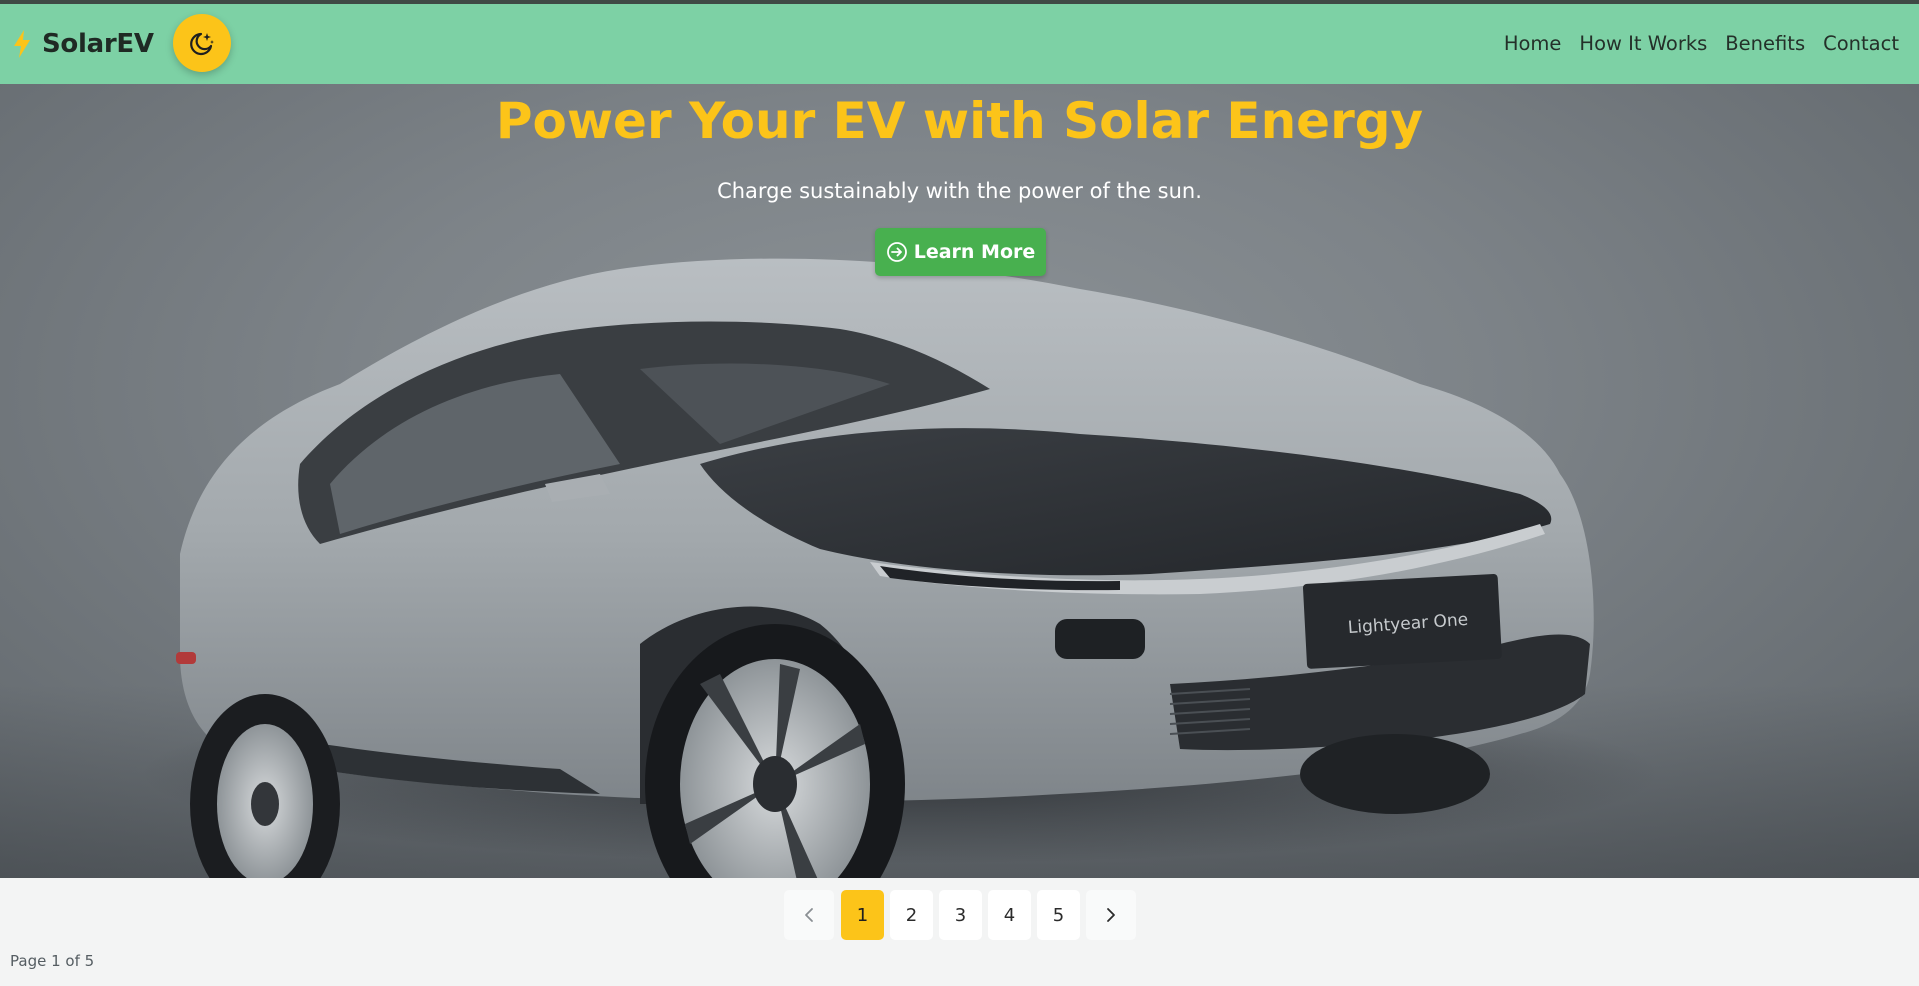 This screenshot has width=1919, height=986. What do you see at coordinates (1533, 43) in the screenshot?
I see `nav-link-home: Home` at bounding box center [1533, 43].